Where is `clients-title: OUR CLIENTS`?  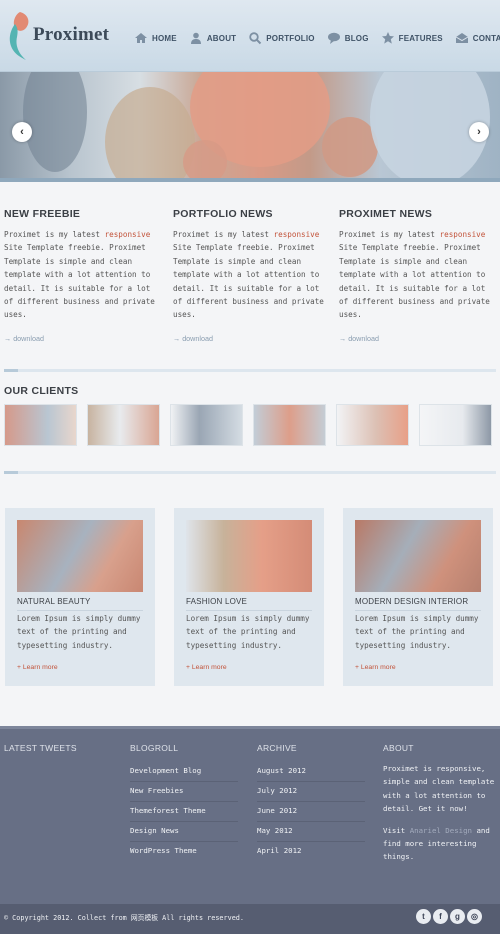 clients-title: OUR CLIENTS is located at coordinates (41, 391).